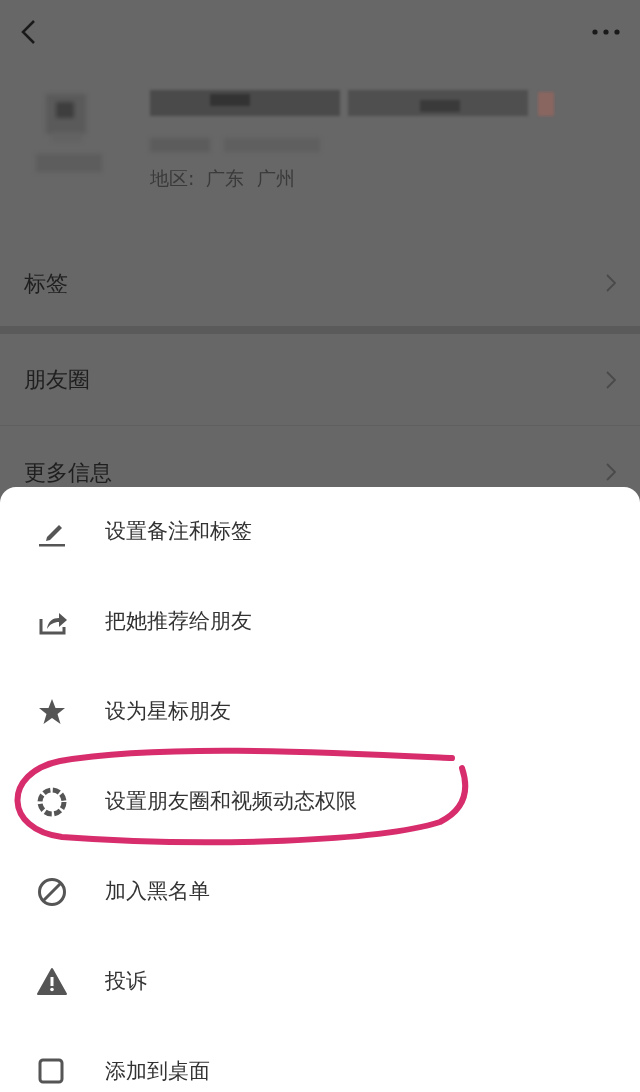 This screenshot has width=640, height=1092. Describe the element at coordinates (606, 32) in the screenshot. I see `more-icon` at that location.